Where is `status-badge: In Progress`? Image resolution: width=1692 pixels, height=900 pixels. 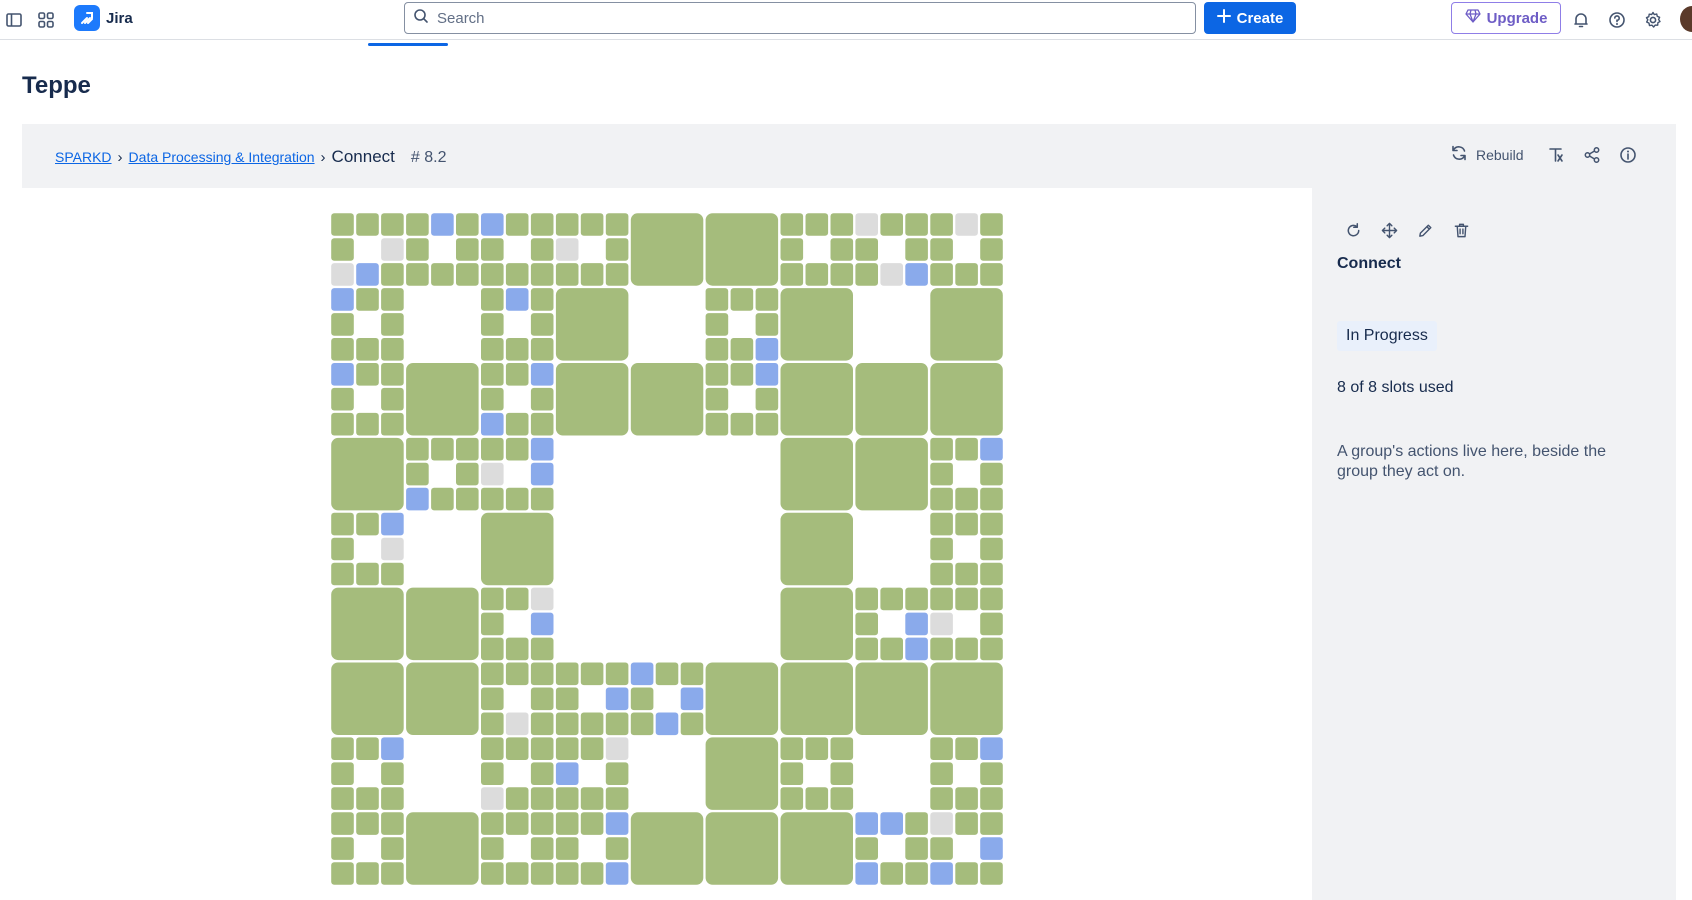
status-badge: In Progress is located at coordinates (1387, 336).